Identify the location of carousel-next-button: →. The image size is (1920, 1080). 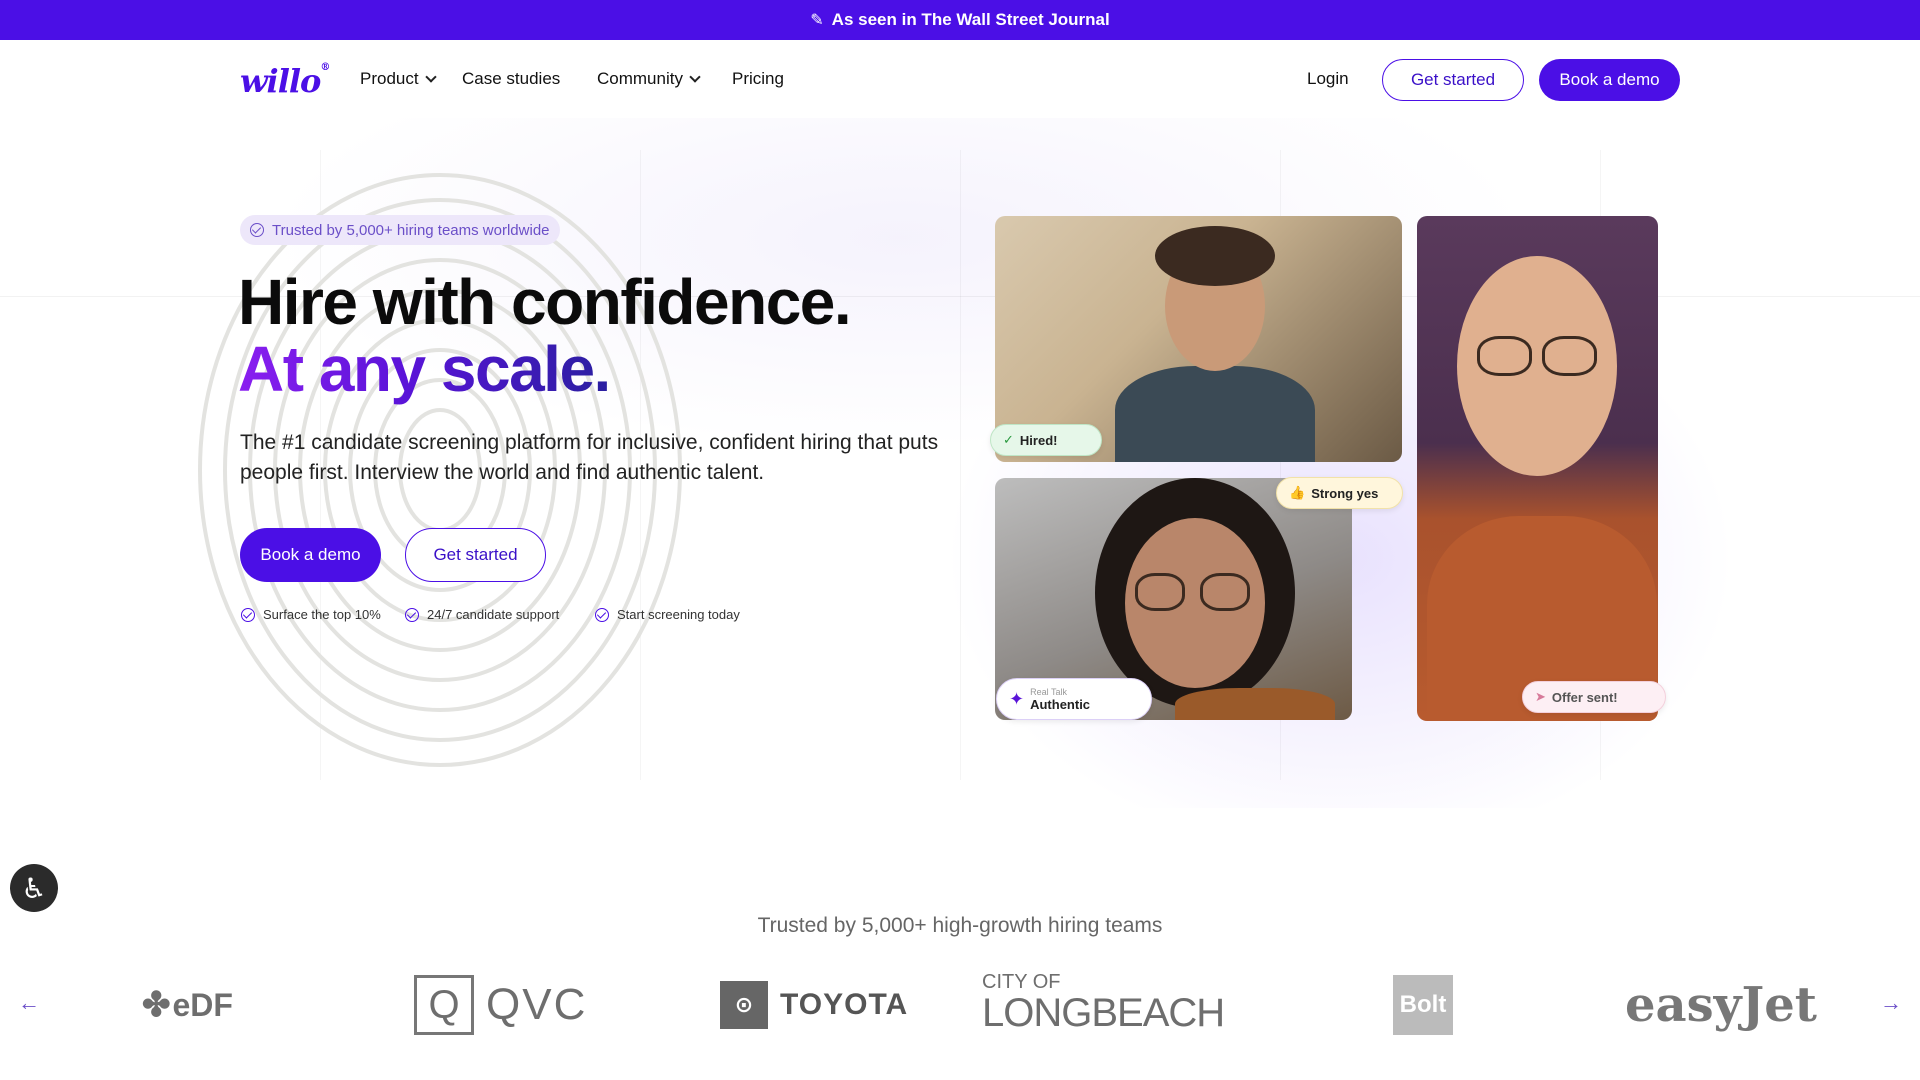
(1891, 1003).